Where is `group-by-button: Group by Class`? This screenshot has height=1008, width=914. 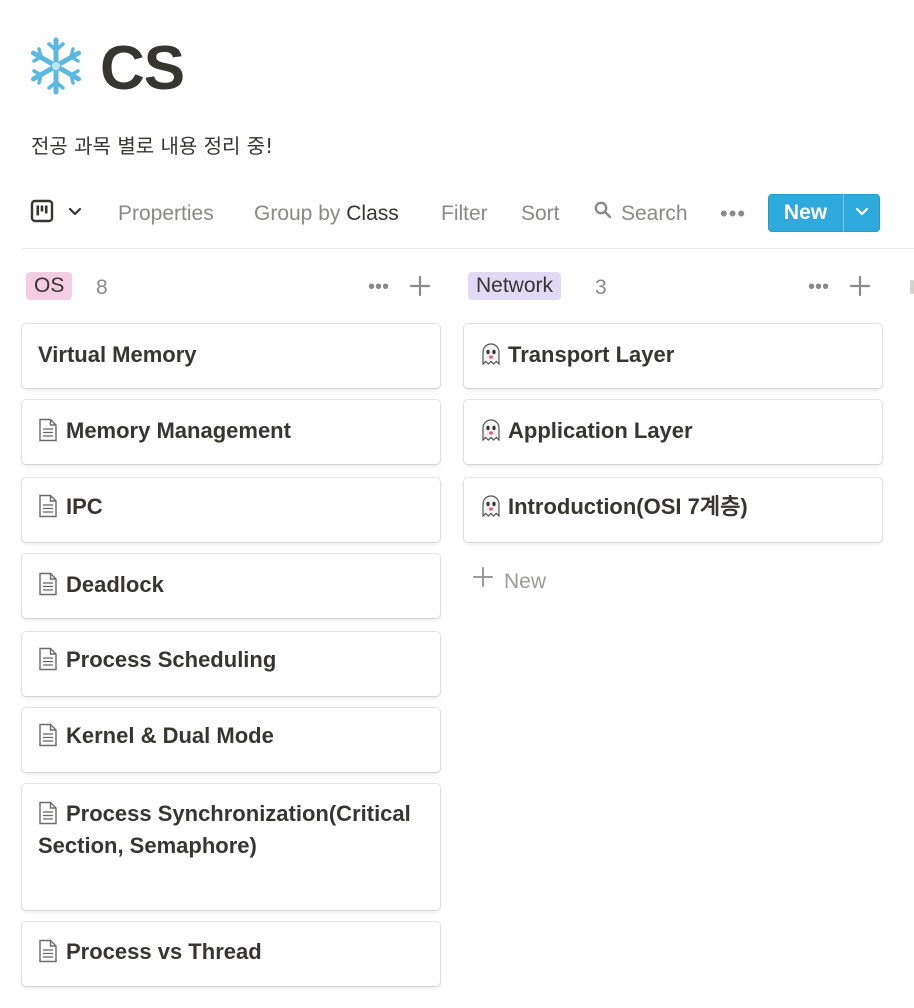
group-by-button: Group by Class is located at coordinates (326, 214).